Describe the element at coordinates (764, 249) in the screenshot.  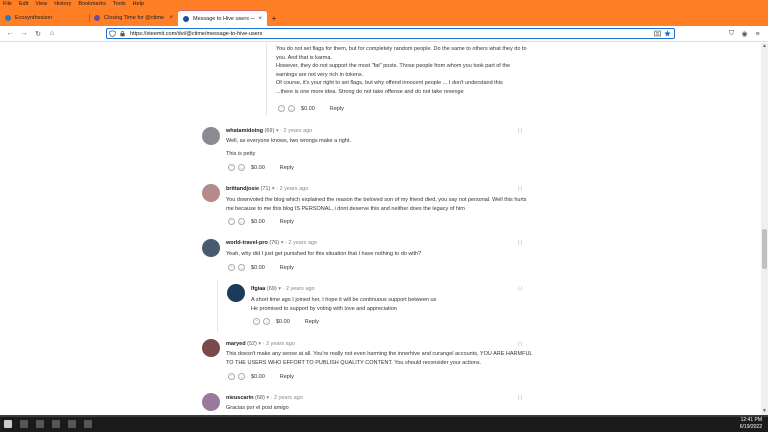
I see `scrollbar-thumb` at that location.